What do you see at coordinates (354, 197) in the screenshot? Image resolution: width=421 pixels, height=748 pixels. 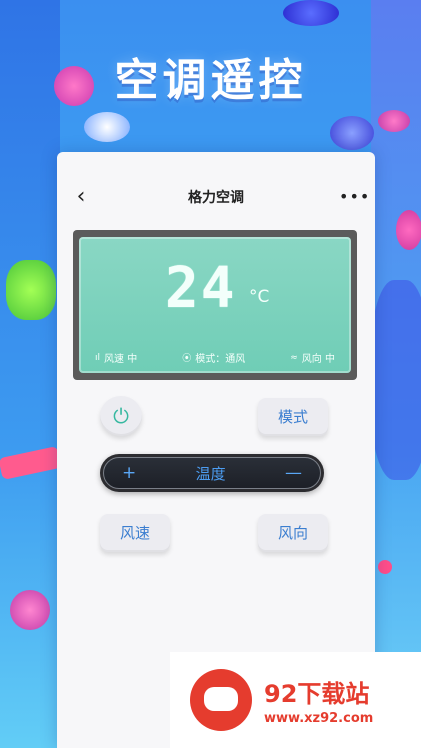 I see `more-options-icon: •••` at bounding box center [354, 197].